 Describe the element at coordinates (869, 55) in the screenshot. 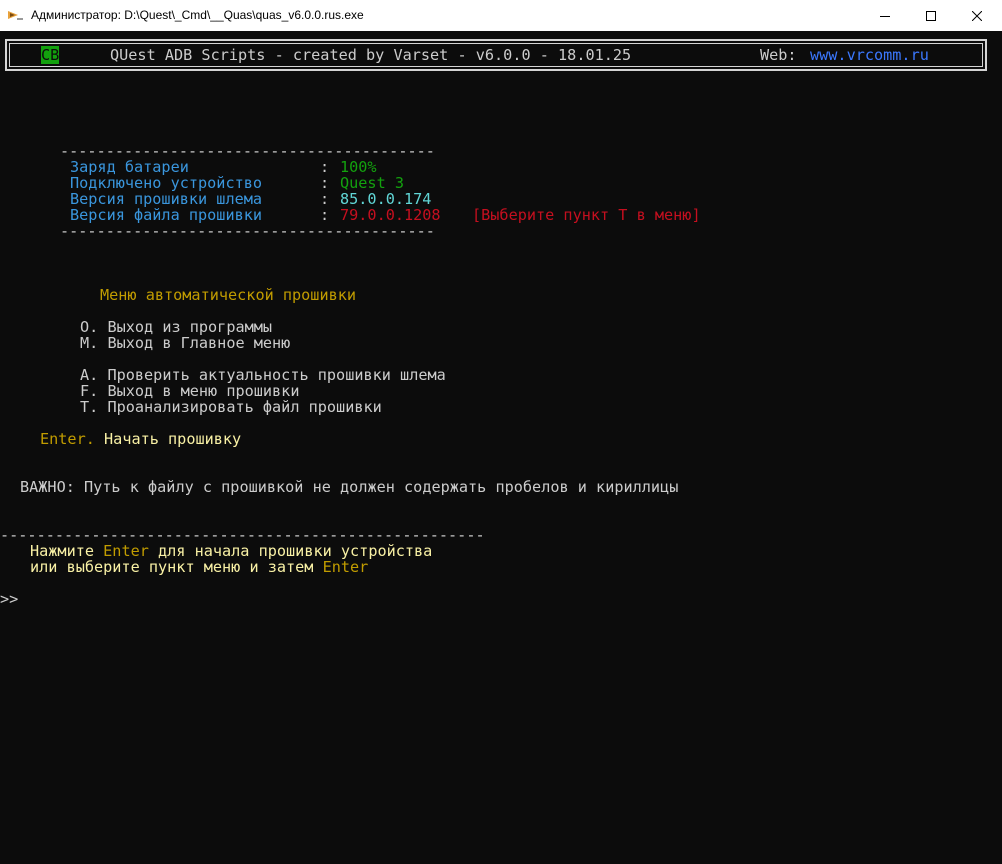

I see `header-web-link: www.vrcomm.ru` at that location.